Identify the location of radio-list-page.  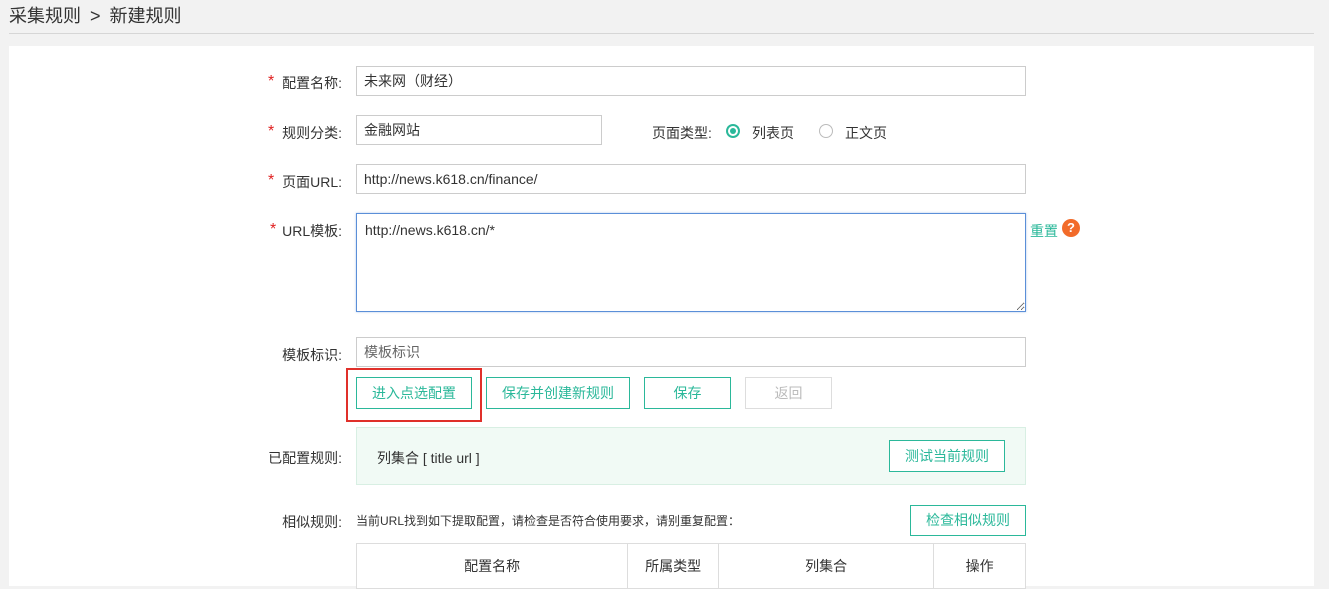
(733, 131).